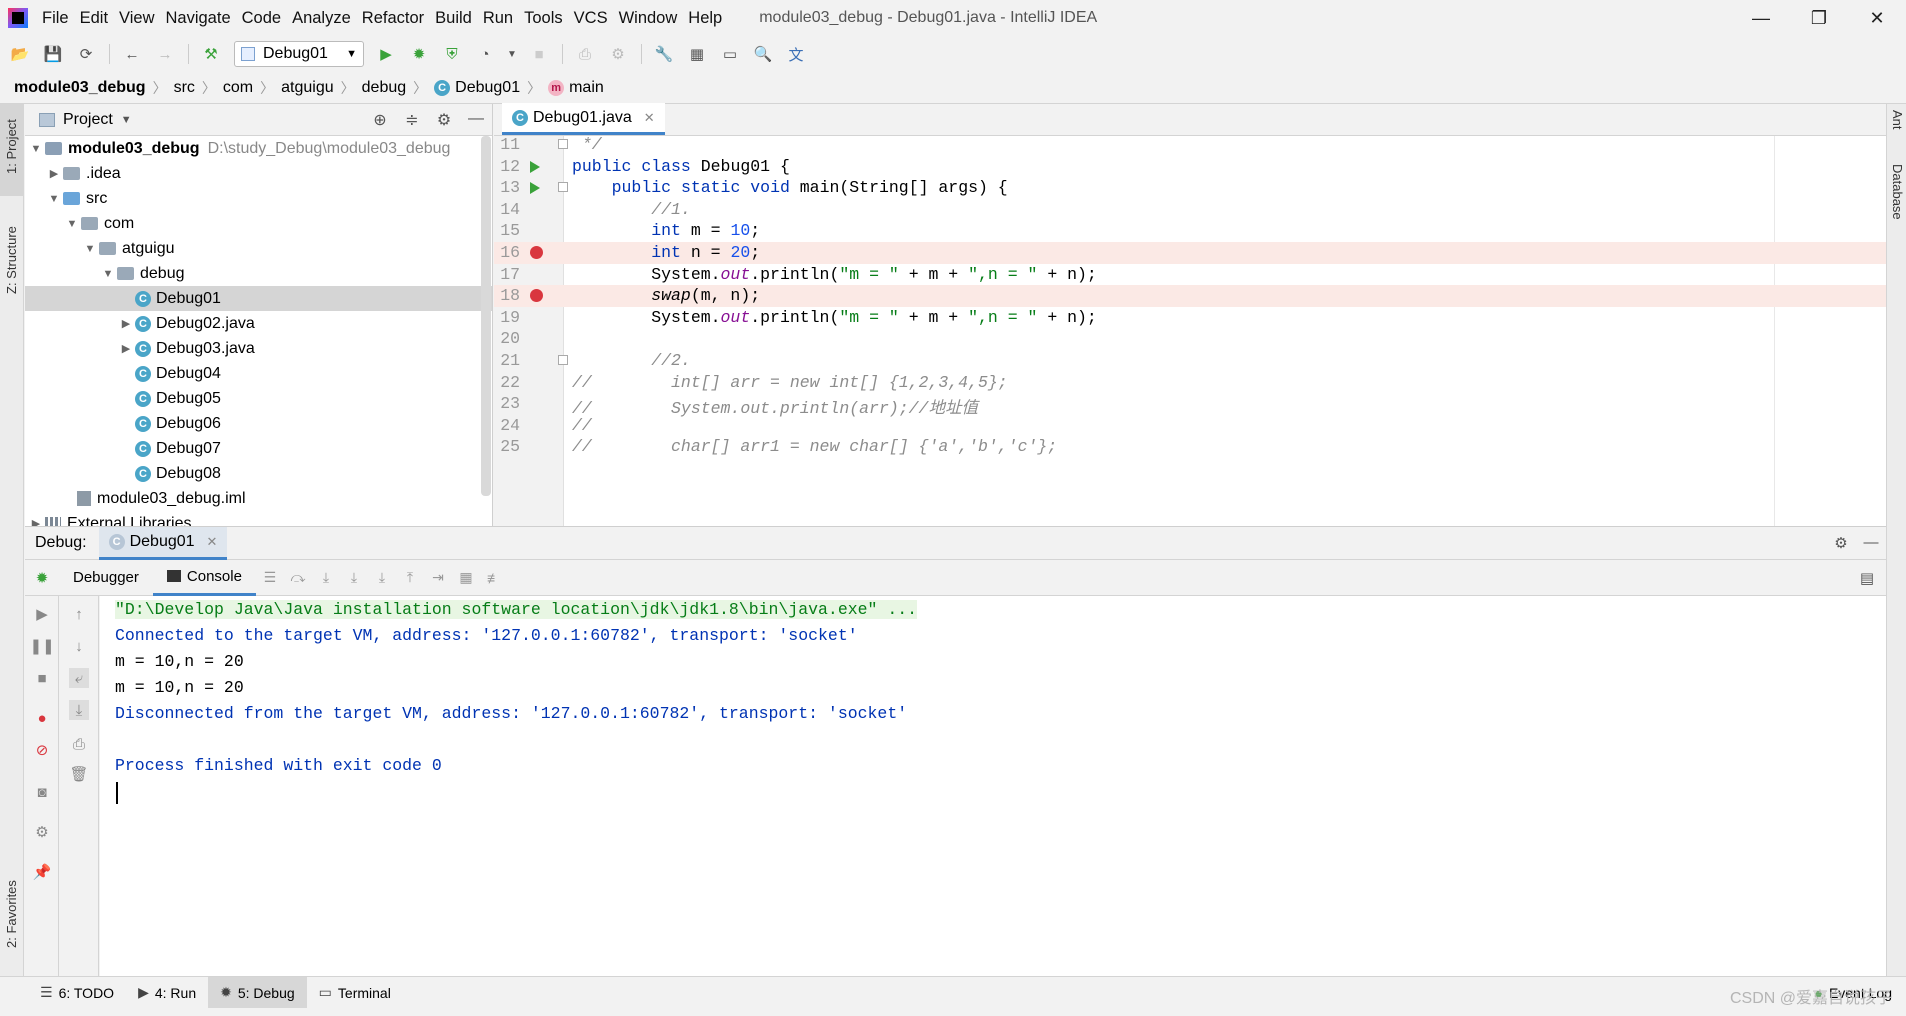 This screenshot has height=1016, width=1906. I want to click on tree-item-debug05: C Debug05, so click(258, 398).